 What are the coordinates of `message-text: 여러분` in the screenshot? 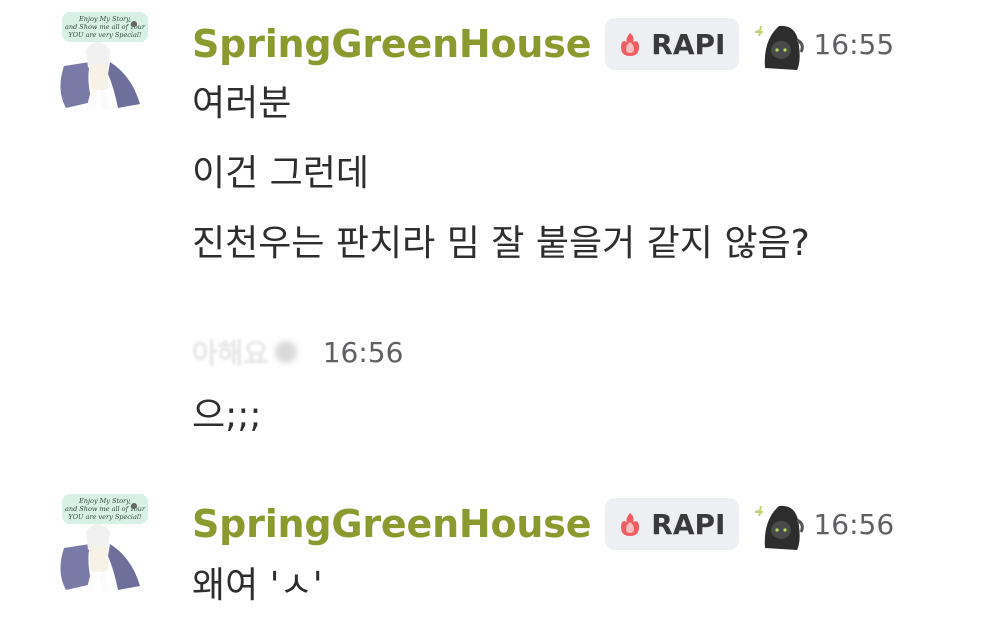 It's located at (242, 103).